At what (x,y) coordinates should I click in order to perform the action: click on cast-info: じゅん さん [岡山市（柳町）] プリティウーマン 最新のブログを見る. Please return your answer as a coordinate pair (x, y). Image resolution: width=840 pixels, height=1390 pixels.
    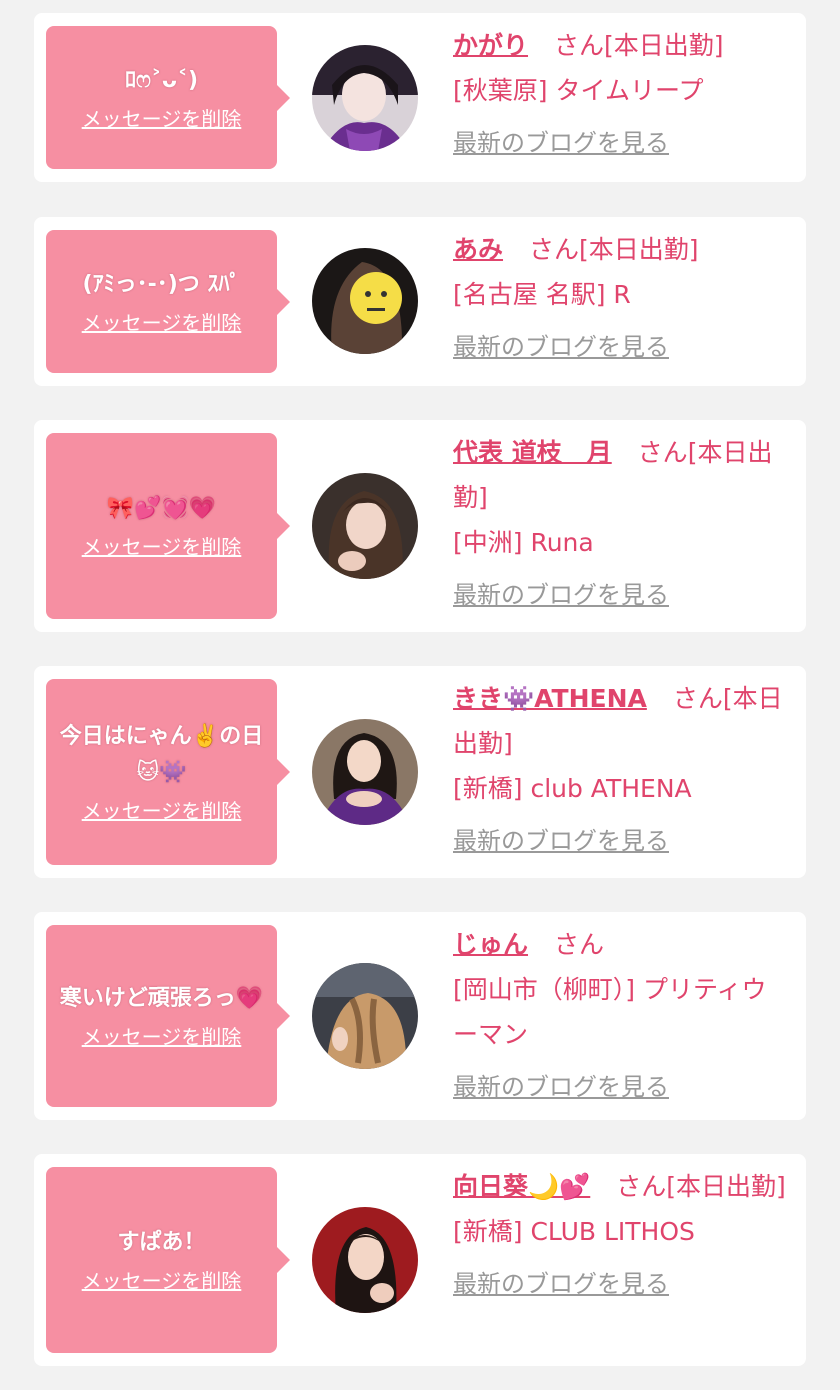
    Looking at the image, I should click on (620, 1016).